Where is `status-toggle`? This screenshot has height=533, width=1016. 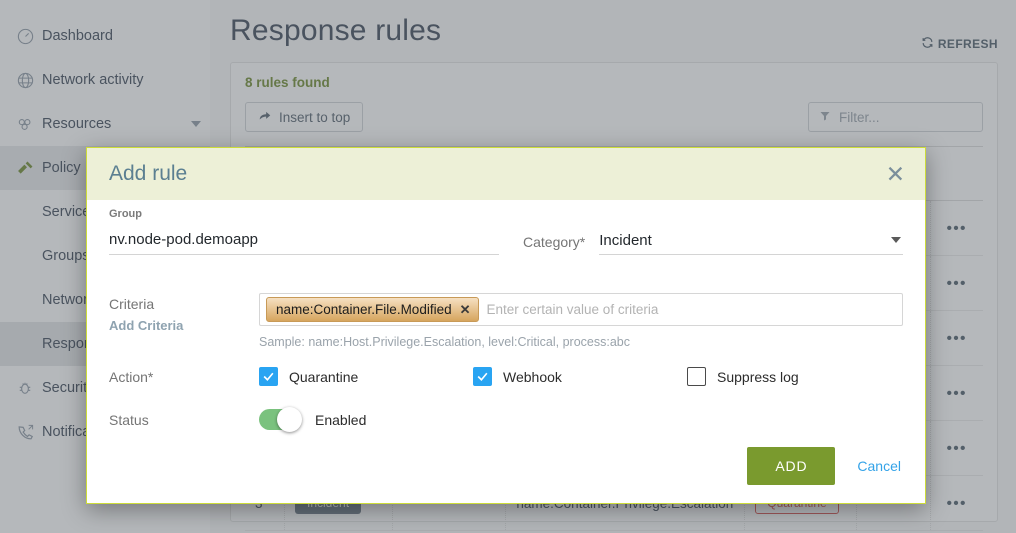 status-toggle is located at coordinates (280, 419).